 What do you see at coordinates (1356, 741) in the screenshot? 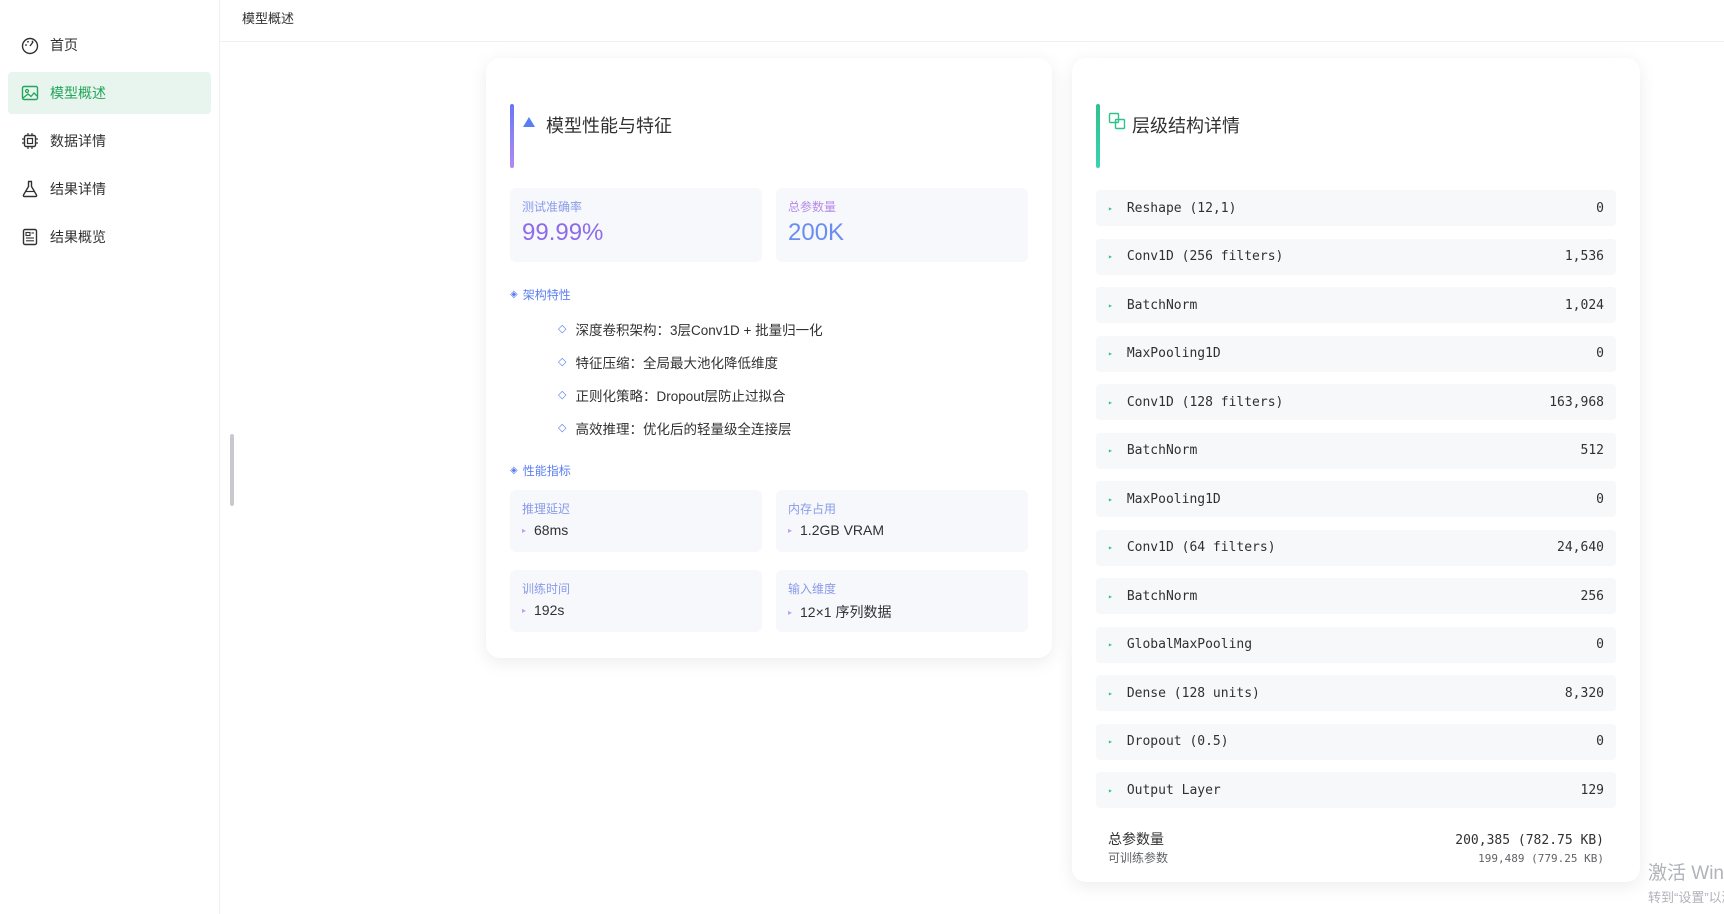
I see `layer-row: ▸ Dropout (0.5) 0` at bounding box center [1356, 741].